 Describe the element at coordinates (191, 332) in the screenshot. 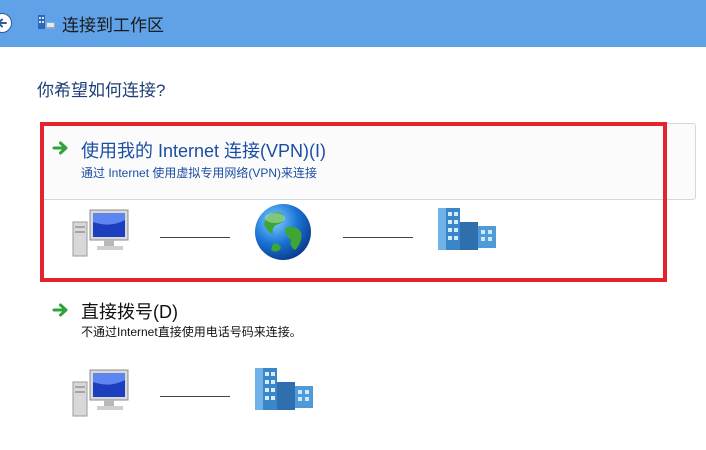

I see `dialup-option-description: 不通过Internet直接使用电话号码来连接。` at that location.